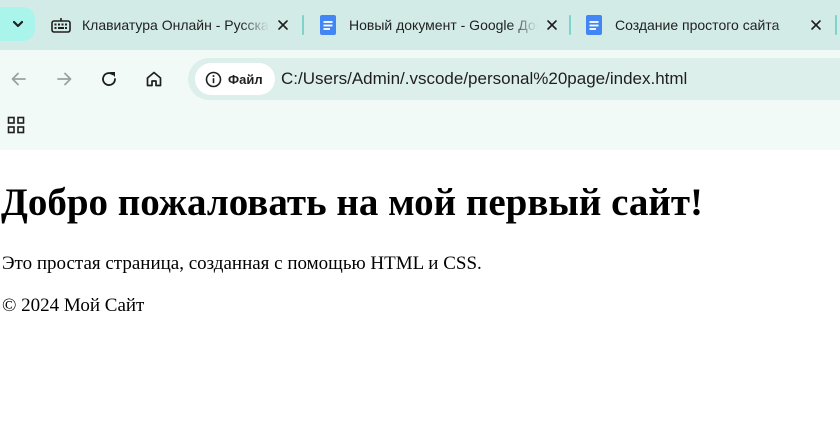  I want to click on home-button, so click(154, 79).